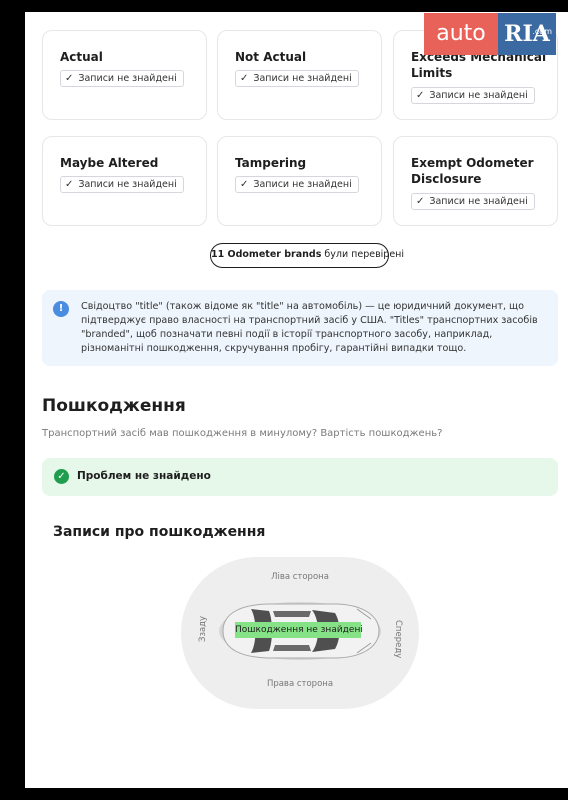 This screenshot has height=800, width=568. Describe the element at coordinates (299, 630) in the screenshot. I see `damage-result-label: Пошкодження не знайдені` at that location.